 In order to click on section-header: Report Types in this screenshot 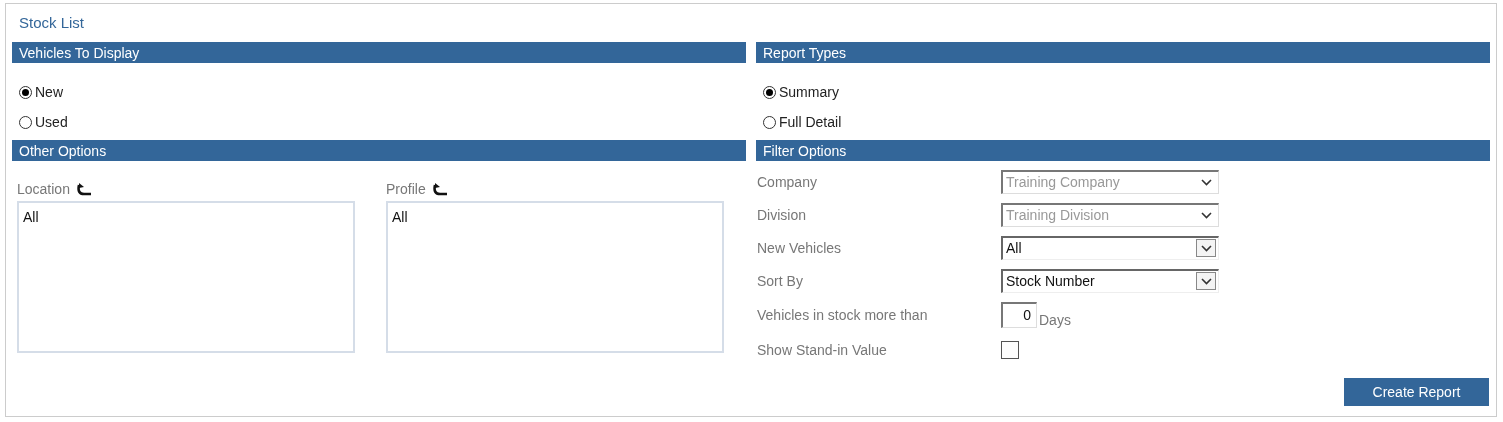, I will do `click(1123, 52)`.